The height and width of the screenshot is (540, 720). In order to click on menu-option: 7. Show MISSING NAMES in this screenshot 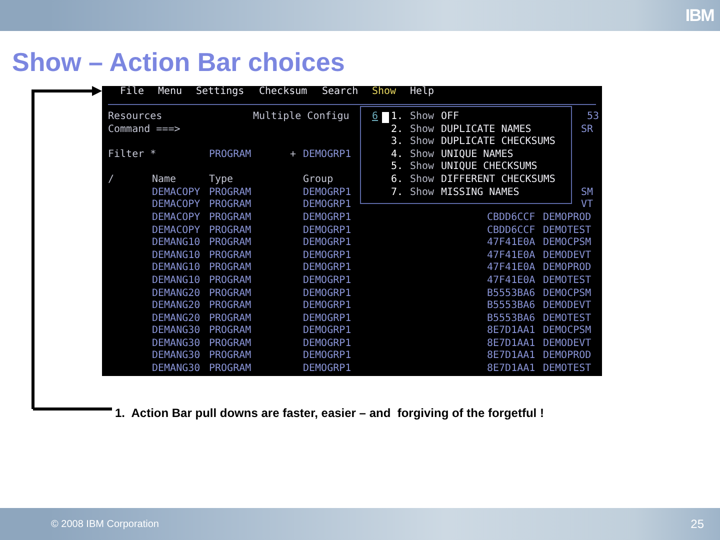, I will do `click(455, 193)`.